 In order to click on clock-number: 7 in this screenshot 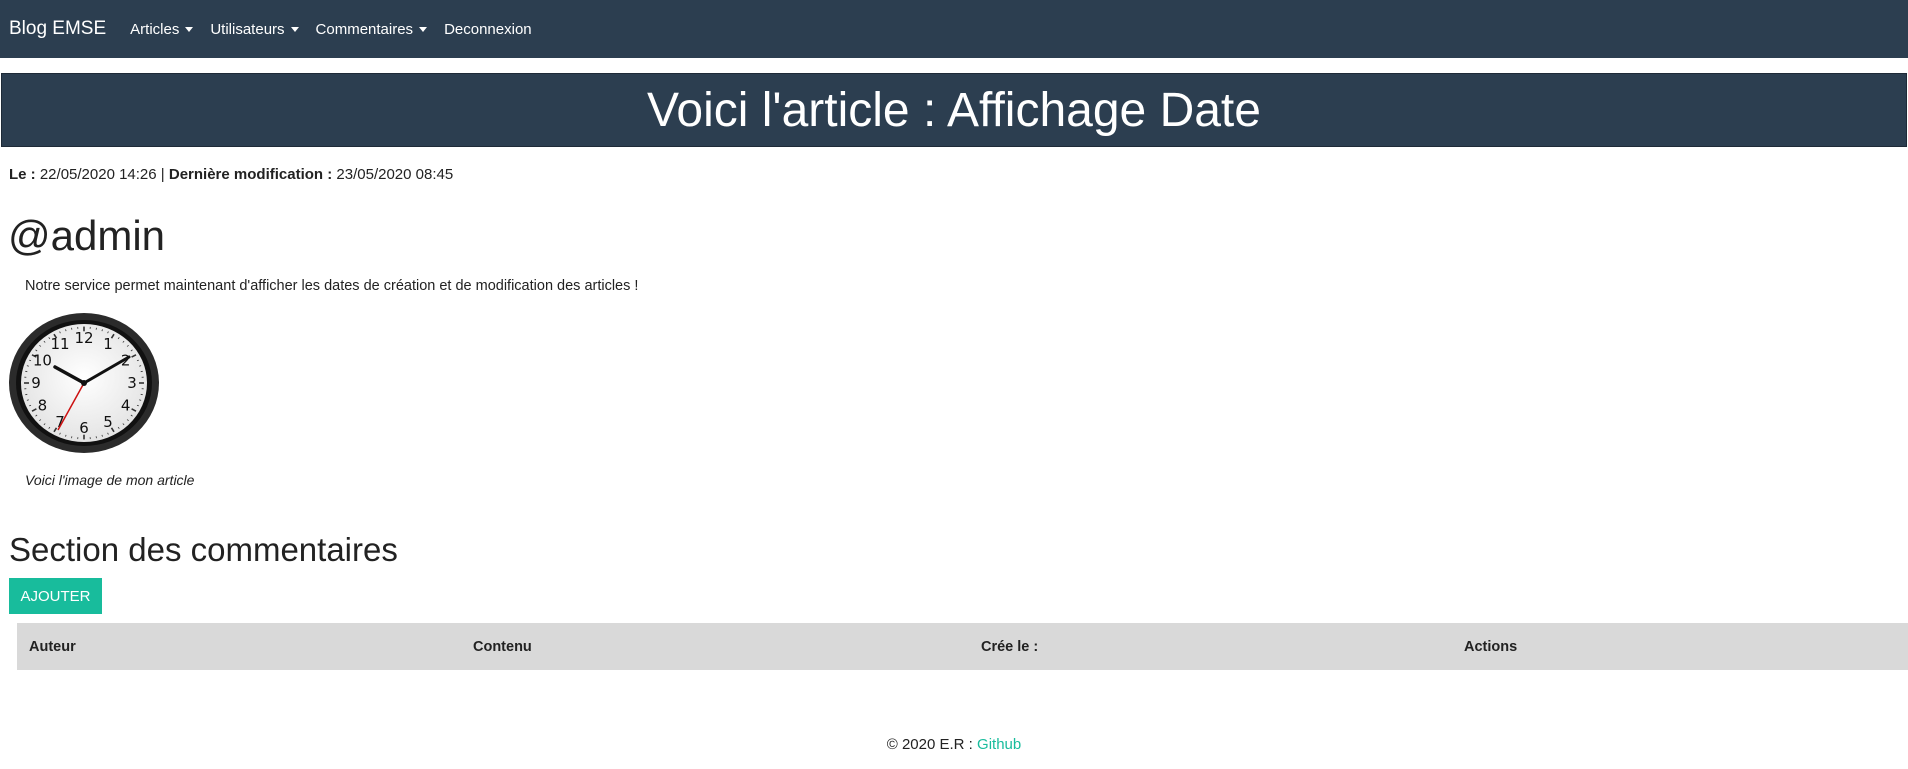, I will do `click(60, 422)`.